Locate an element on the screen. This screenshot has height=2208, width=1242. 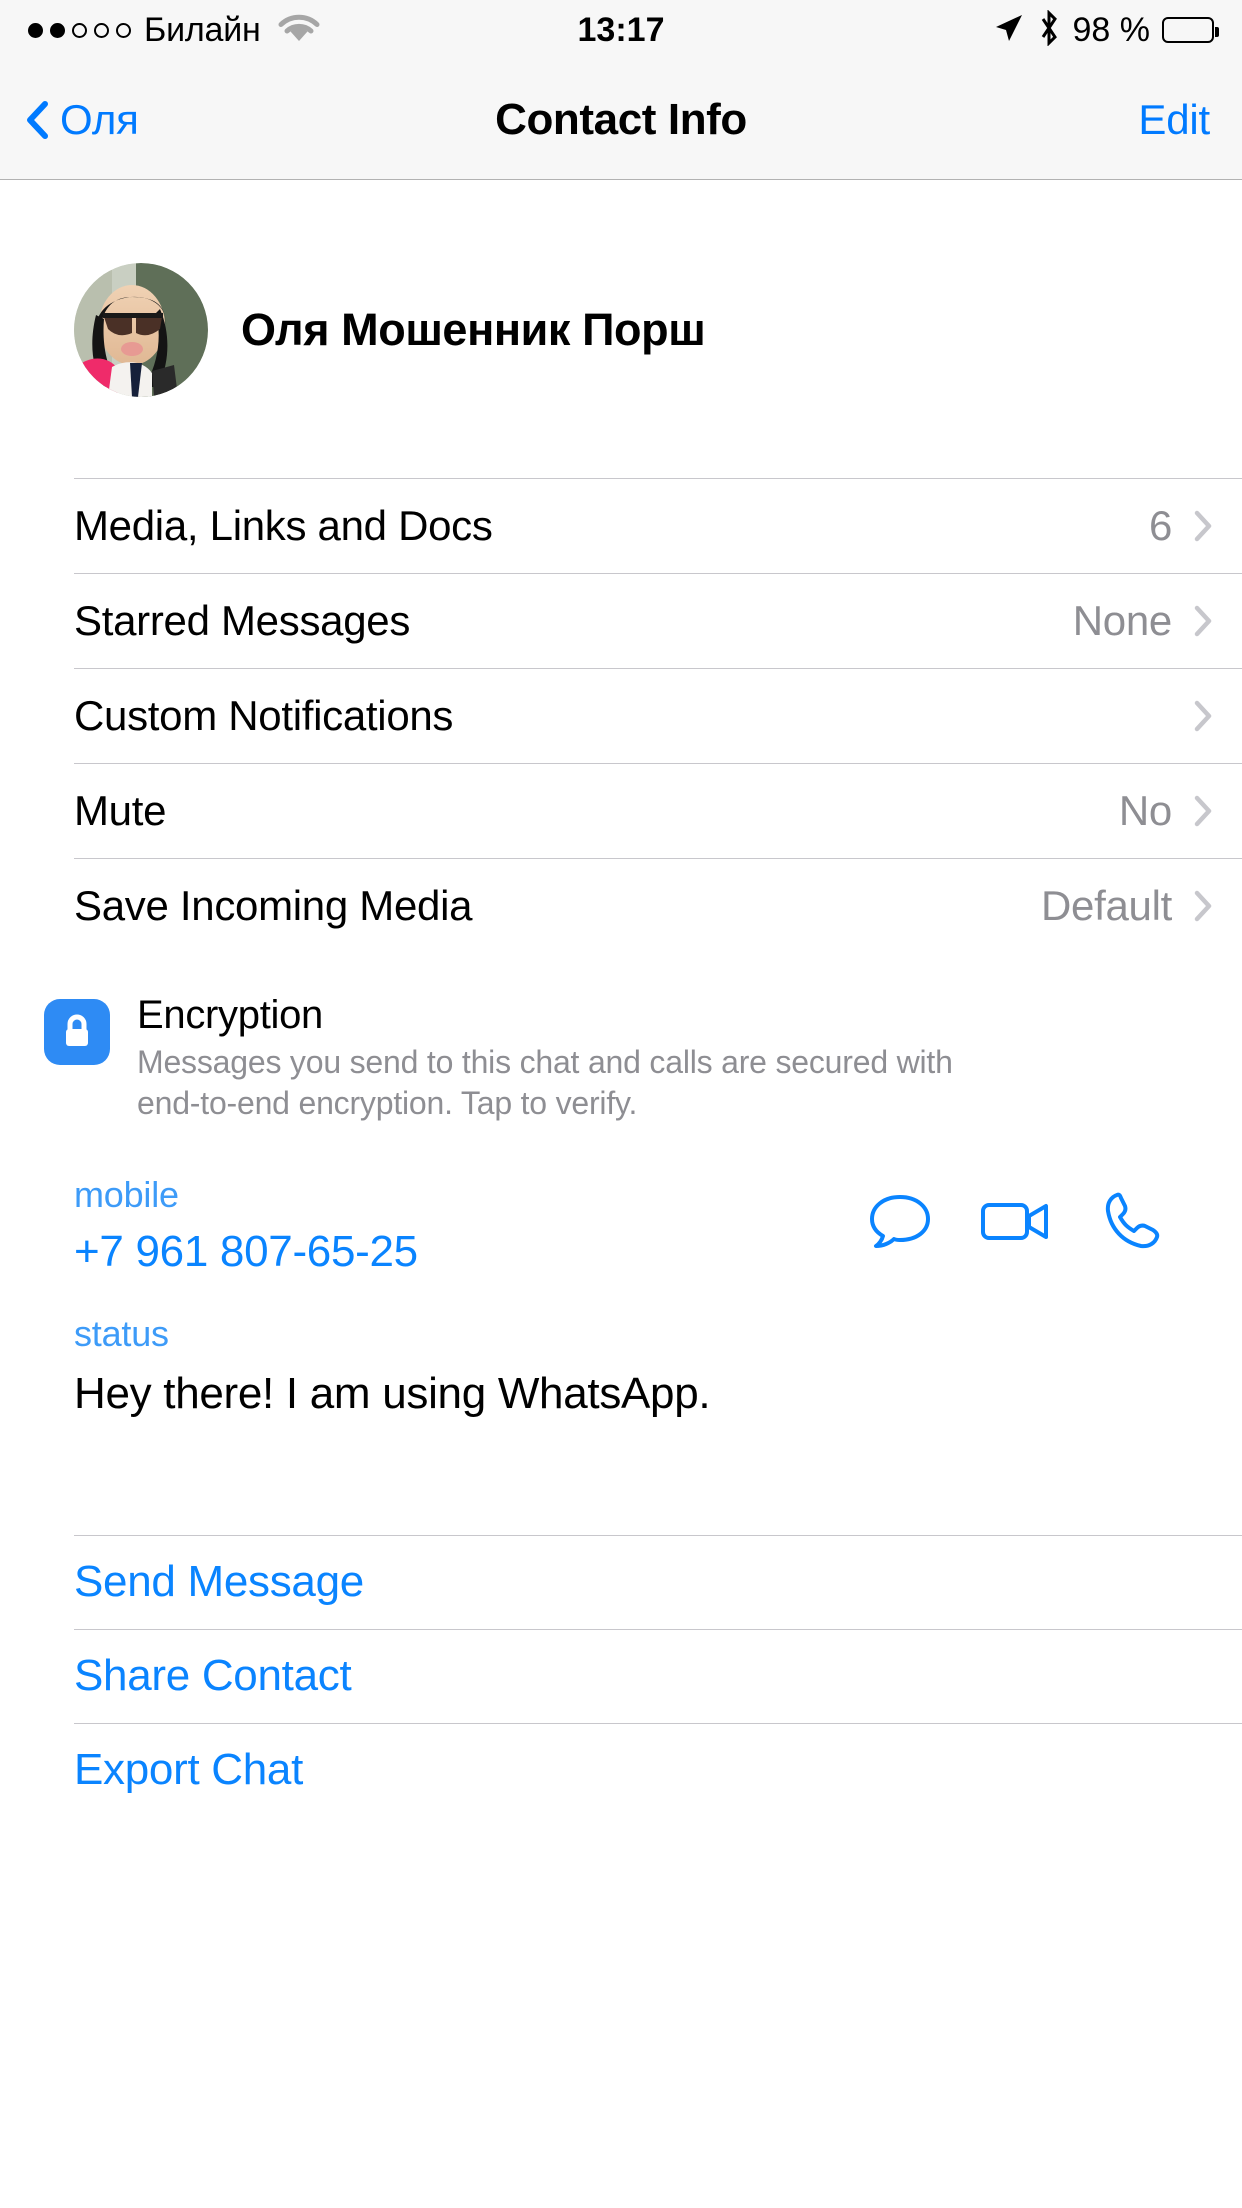
navigation-bar: Оля Contact Info Edit is located at coordinates (621, 120).